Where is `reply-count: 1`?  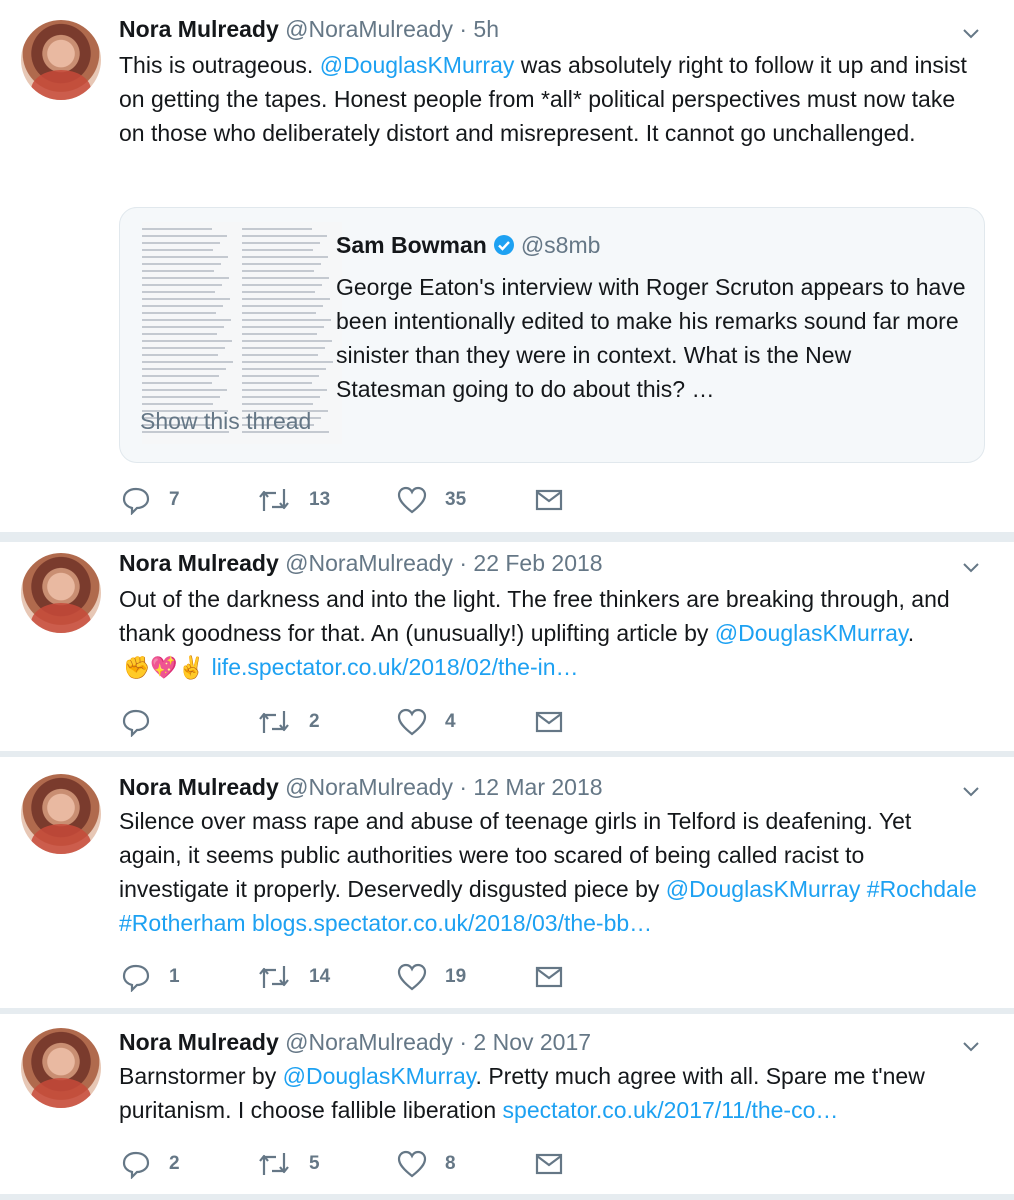 reply-count: 1 is located at coordinates (174, 976).